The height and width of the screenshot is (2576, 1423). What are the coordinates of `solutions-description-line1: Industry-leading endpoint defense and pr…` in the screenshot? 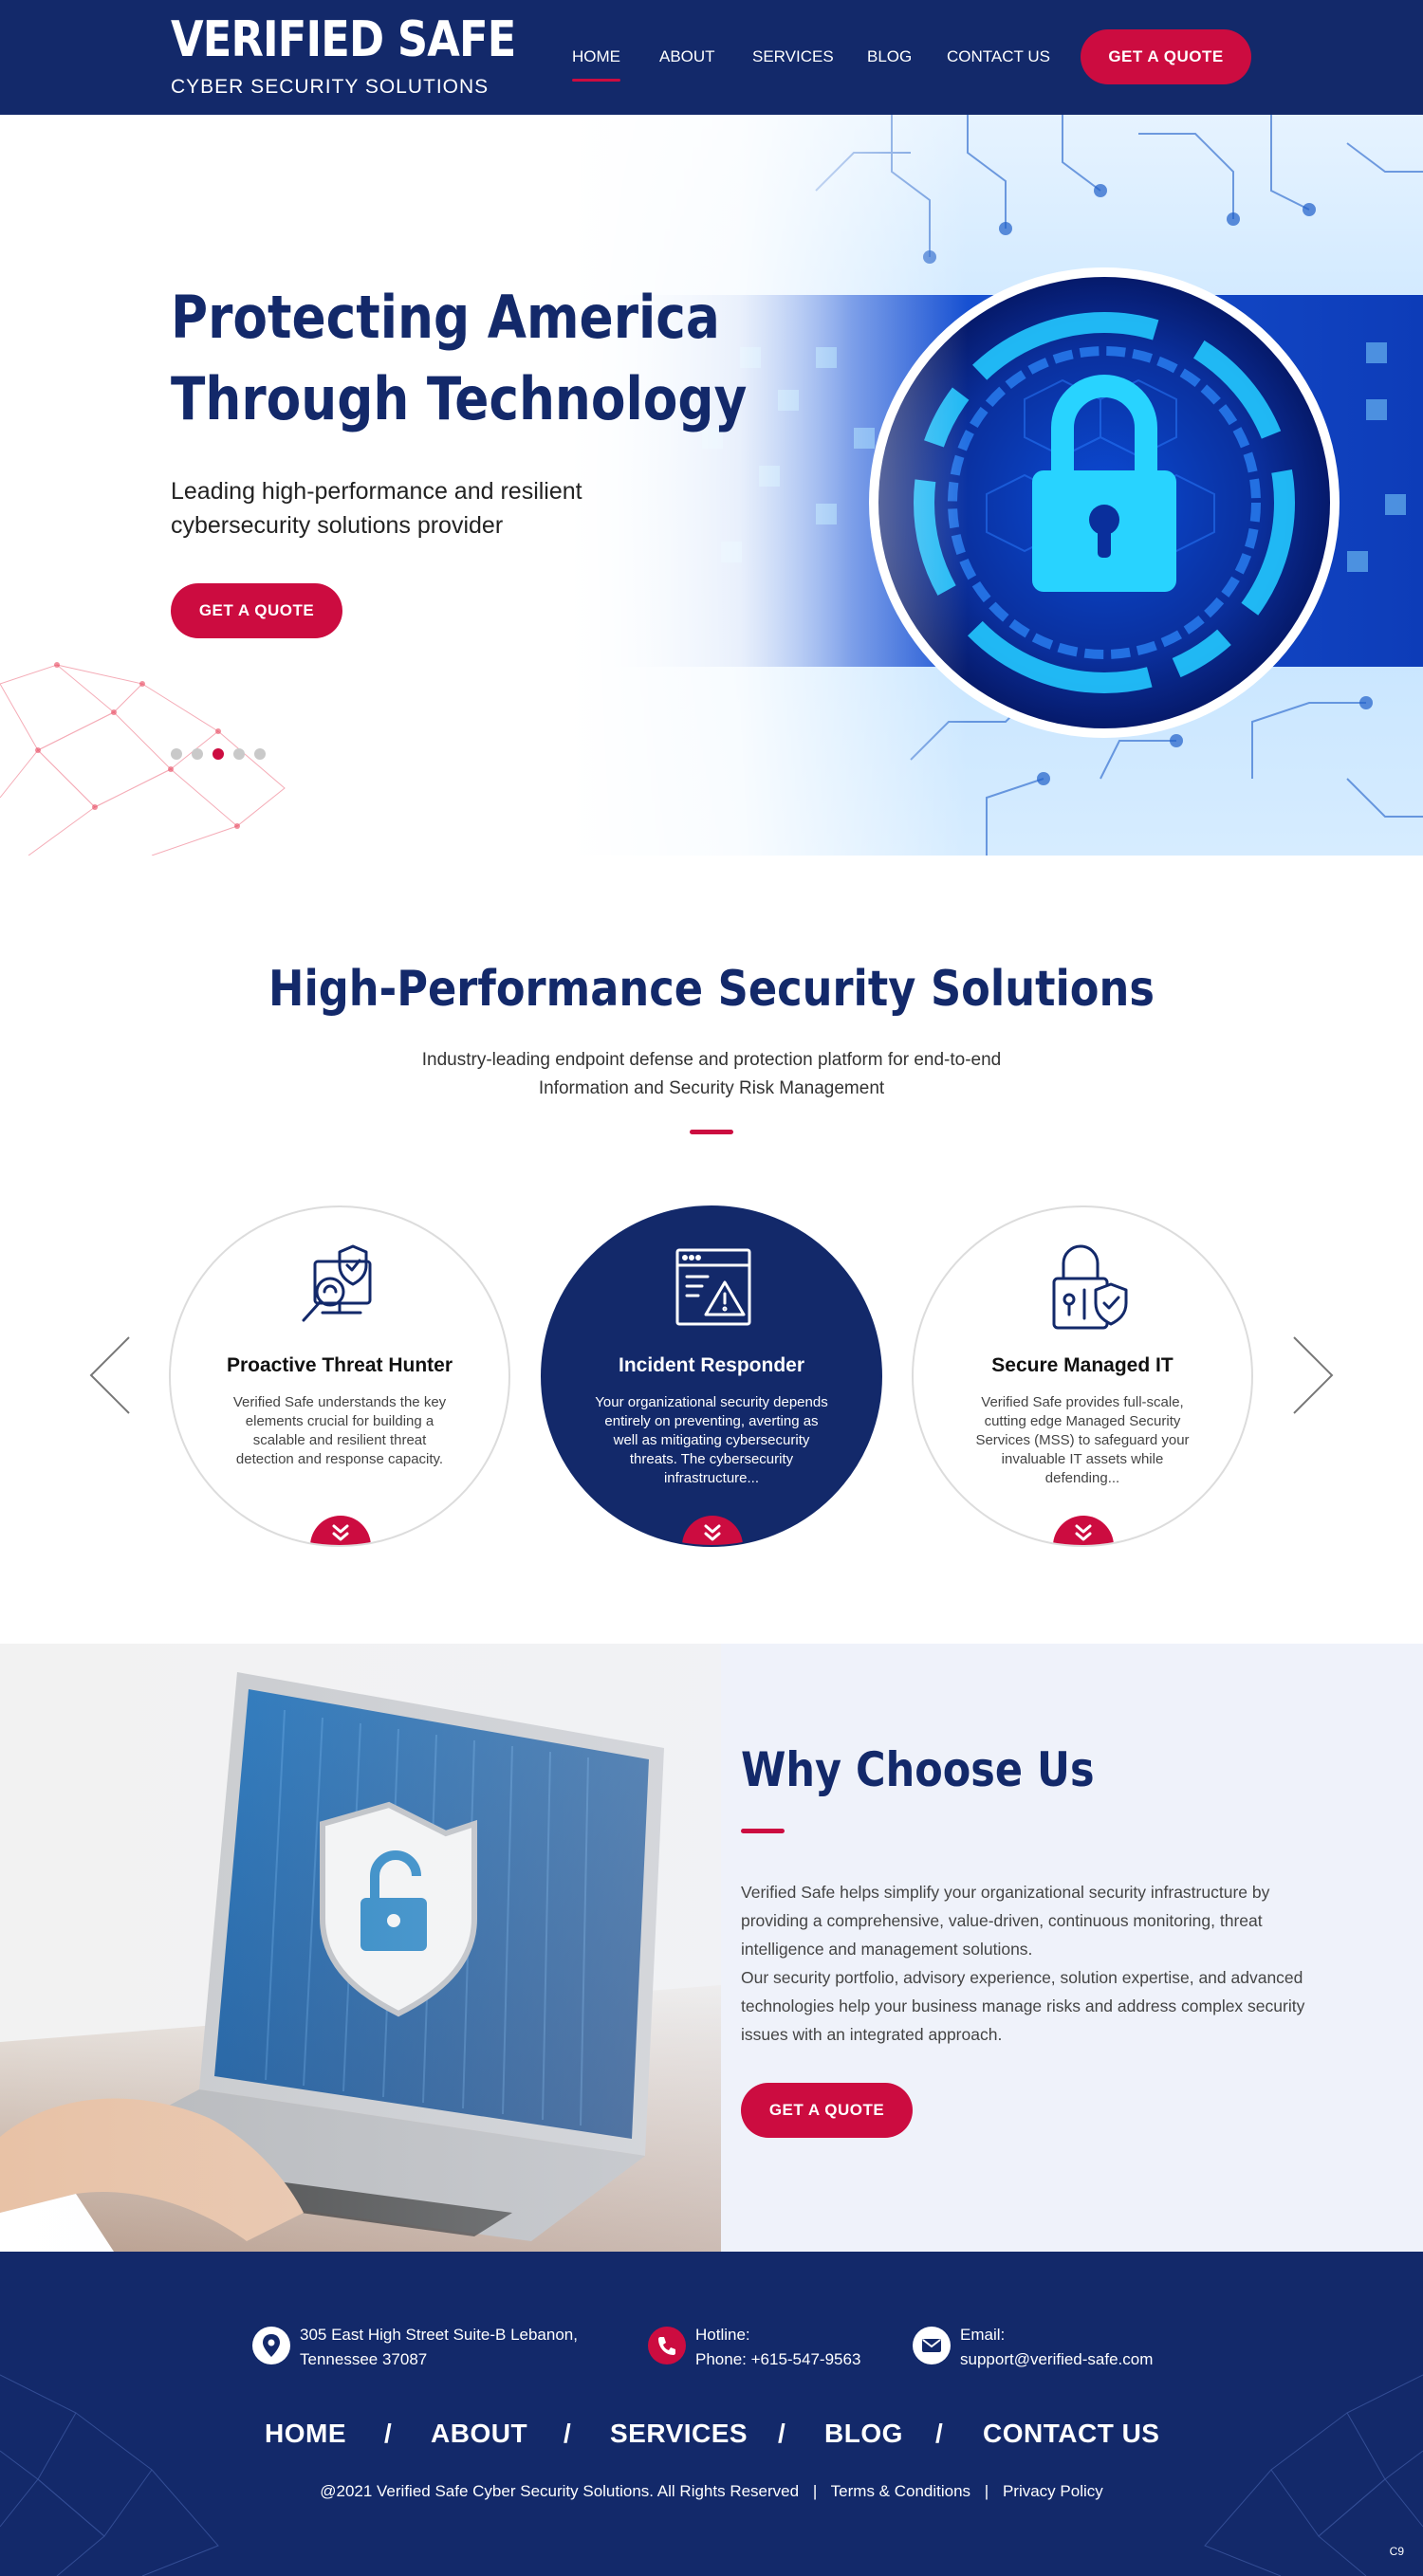 It's located at (711, 1060).